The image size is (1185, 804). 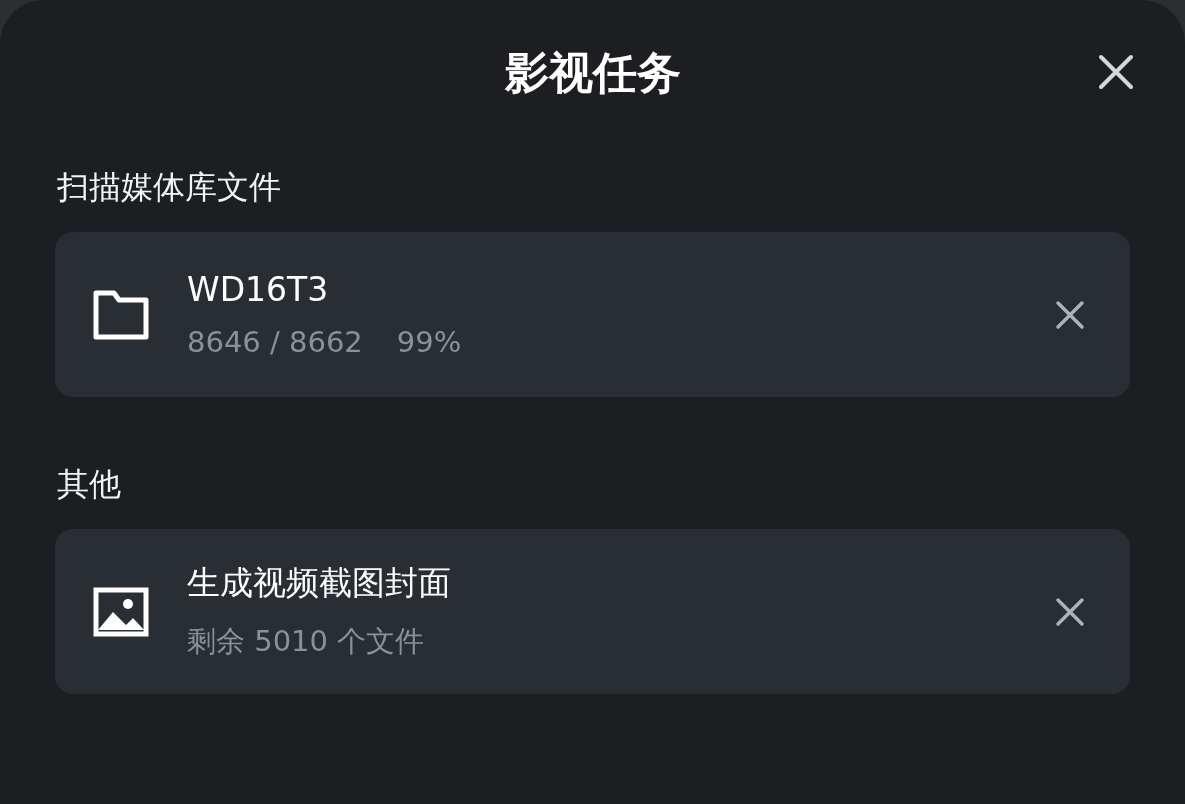 I want to click on dialog-title: 影视任务, so click(x=592, y=72).